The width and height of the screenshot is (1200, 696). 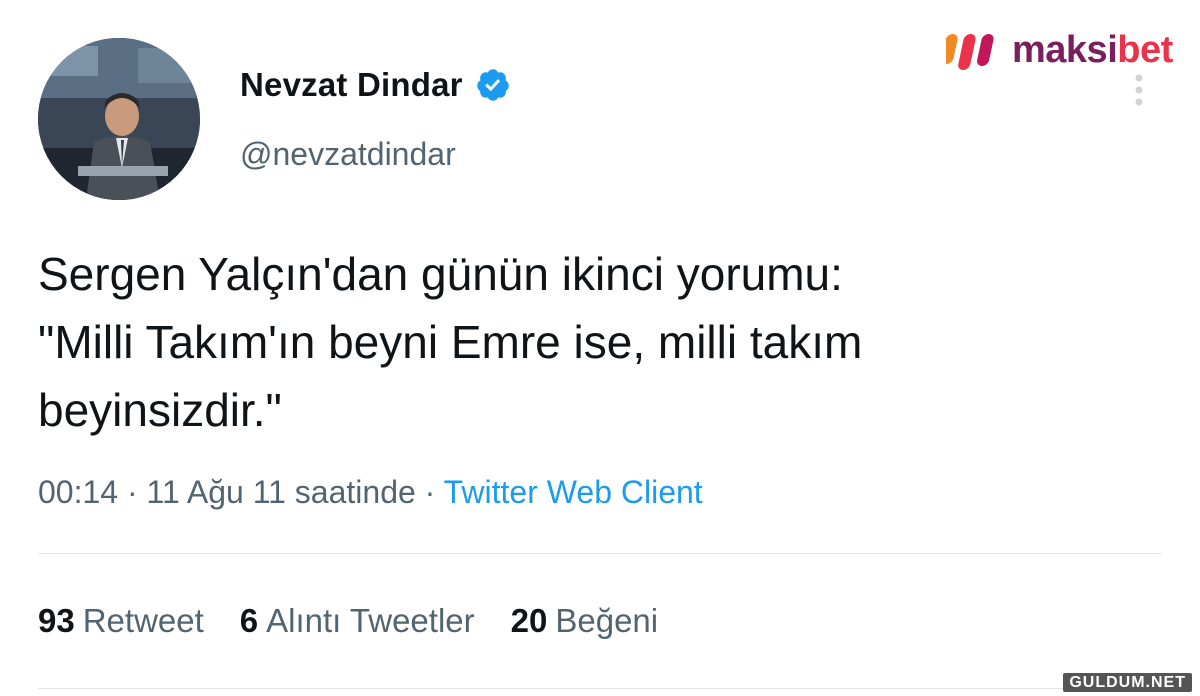 I want to click on tweet-stats: 93 Retweet 6 Alıntı Tweetler 20 Beğeni, so click(x=348, y=621).